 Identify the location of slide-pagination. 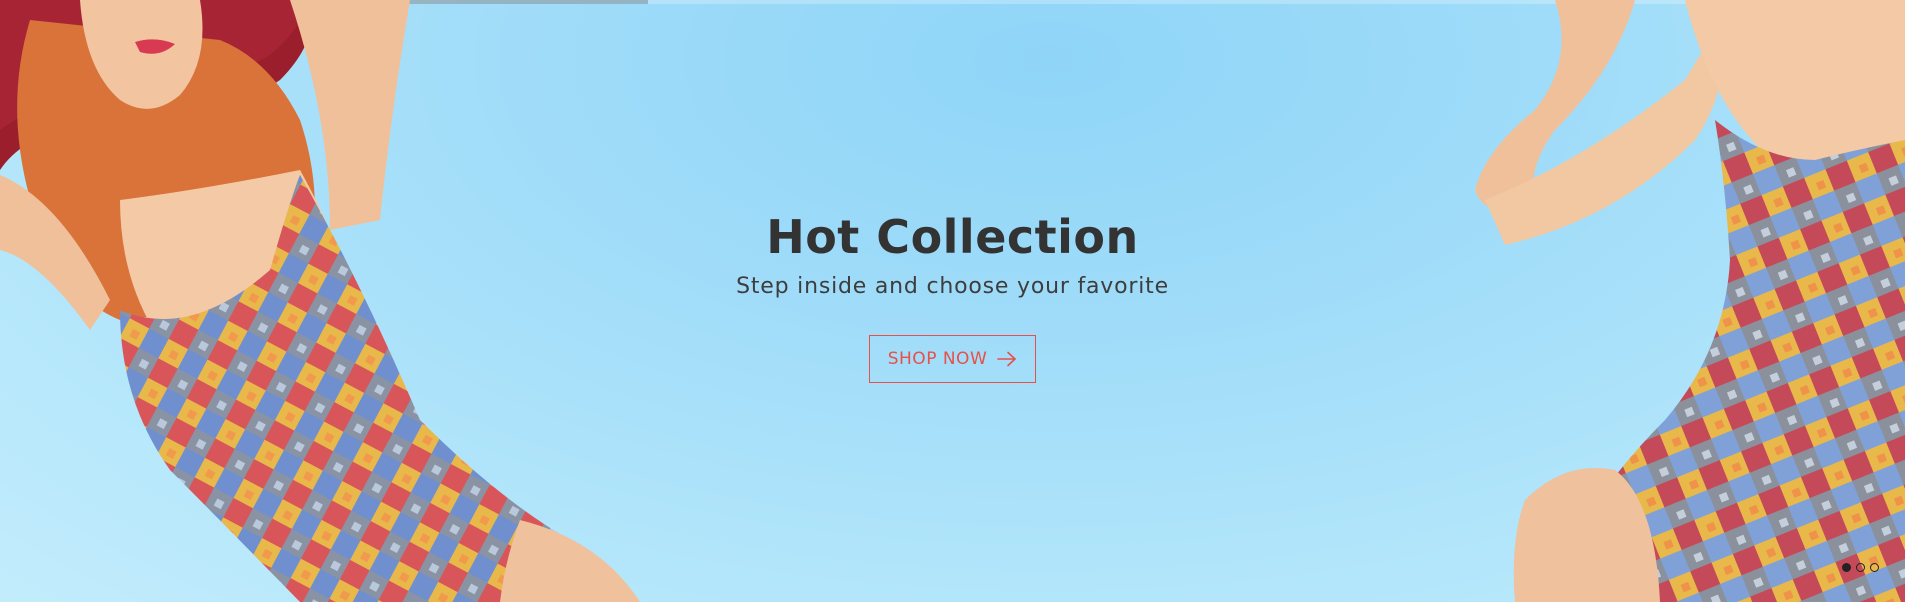
(1860, 567).